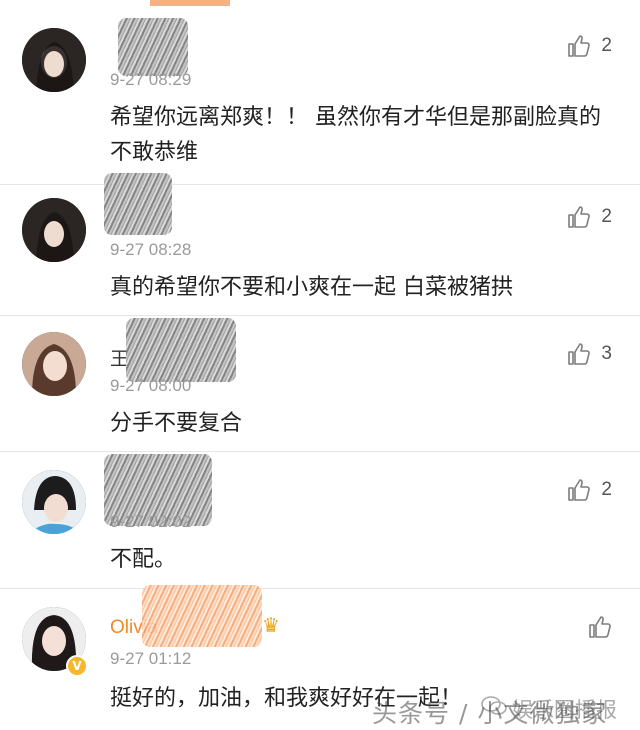  Describe the element at coordinates (151, 521) in the screenshot. I see `timestamp: 9-27 02:02` at that location.